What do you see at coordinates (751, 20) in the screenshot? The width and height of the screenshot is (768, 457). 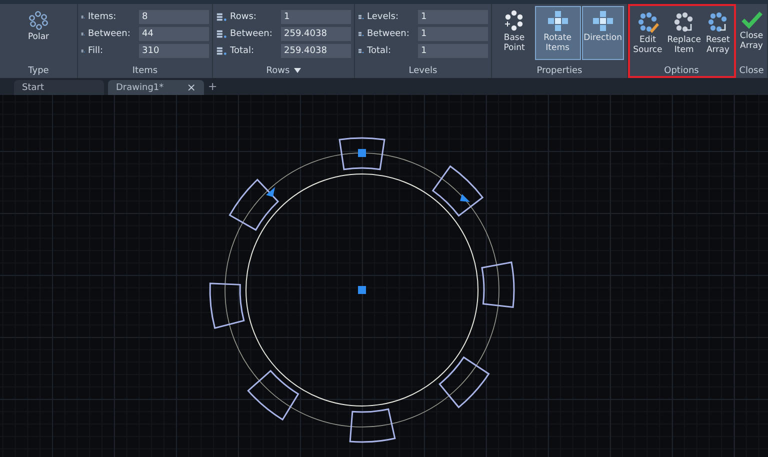 I see `checkmark-icon` at bounding box center [751, 20].